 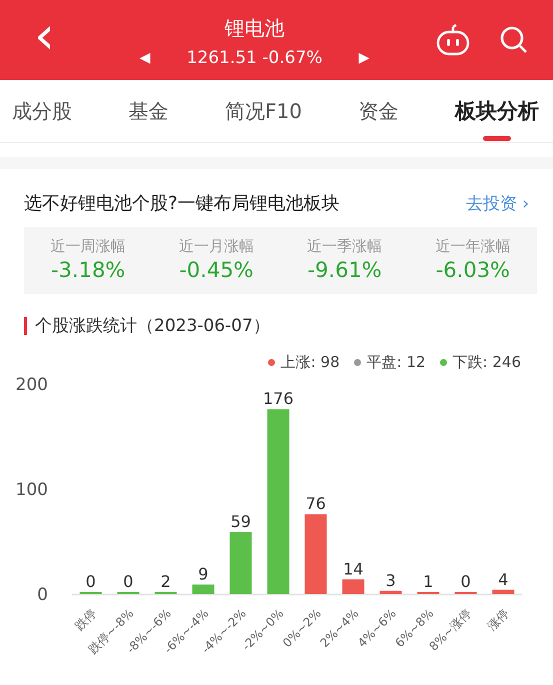 I want to click on tab: 资金, so click(x=378, y=116).